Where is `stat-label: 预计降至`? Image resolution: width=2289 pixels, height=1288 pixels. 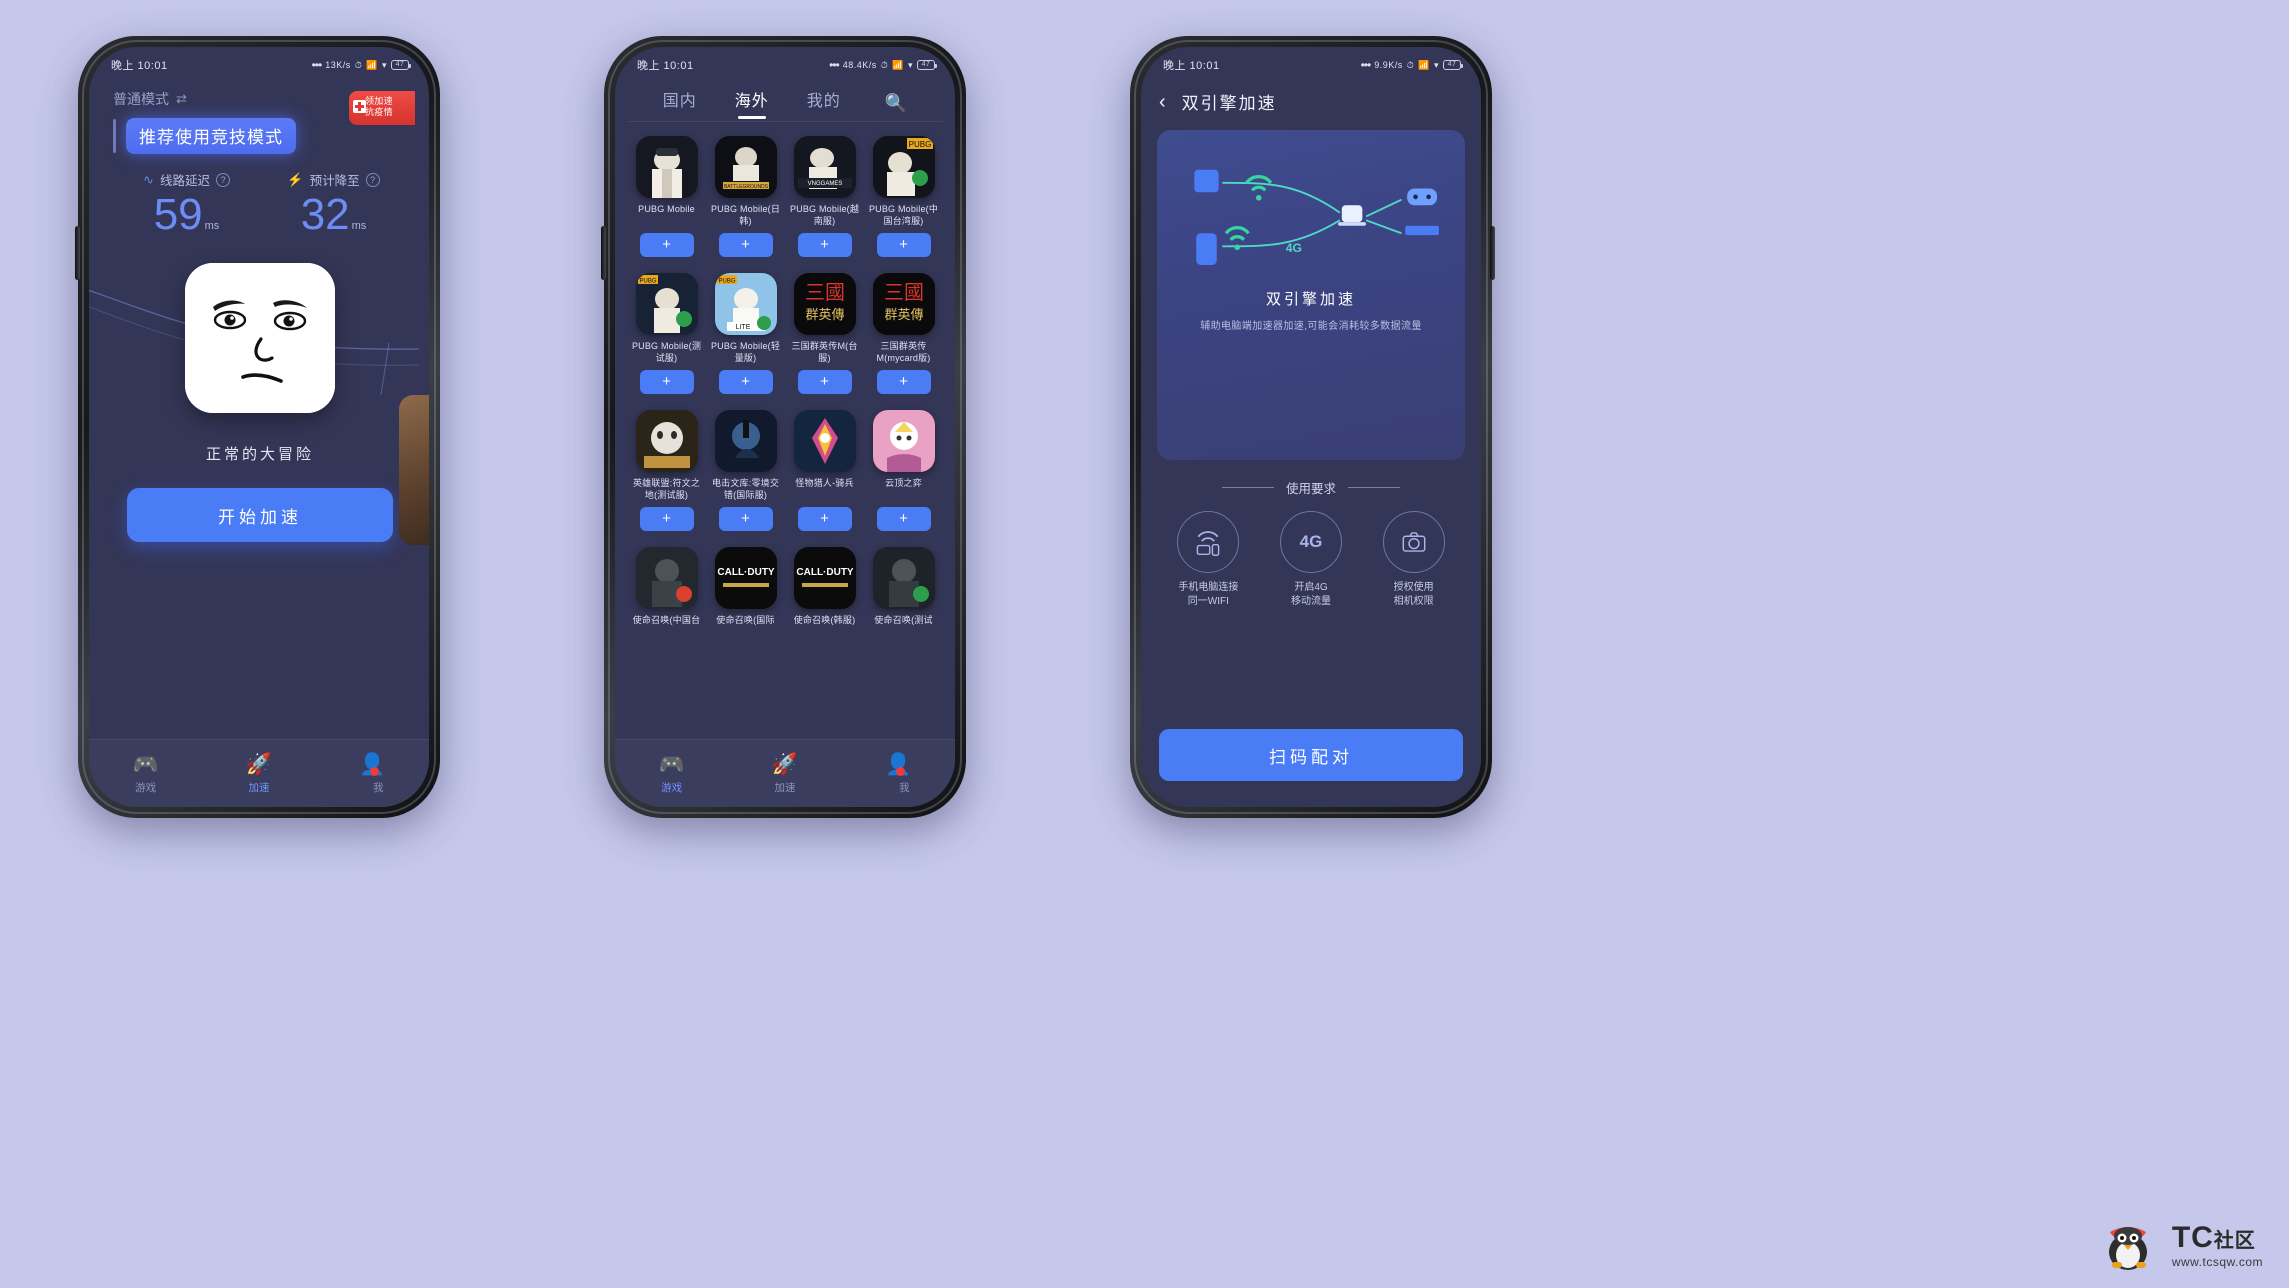
stat-label: 预计降至 is located at coordinates (334, 181).